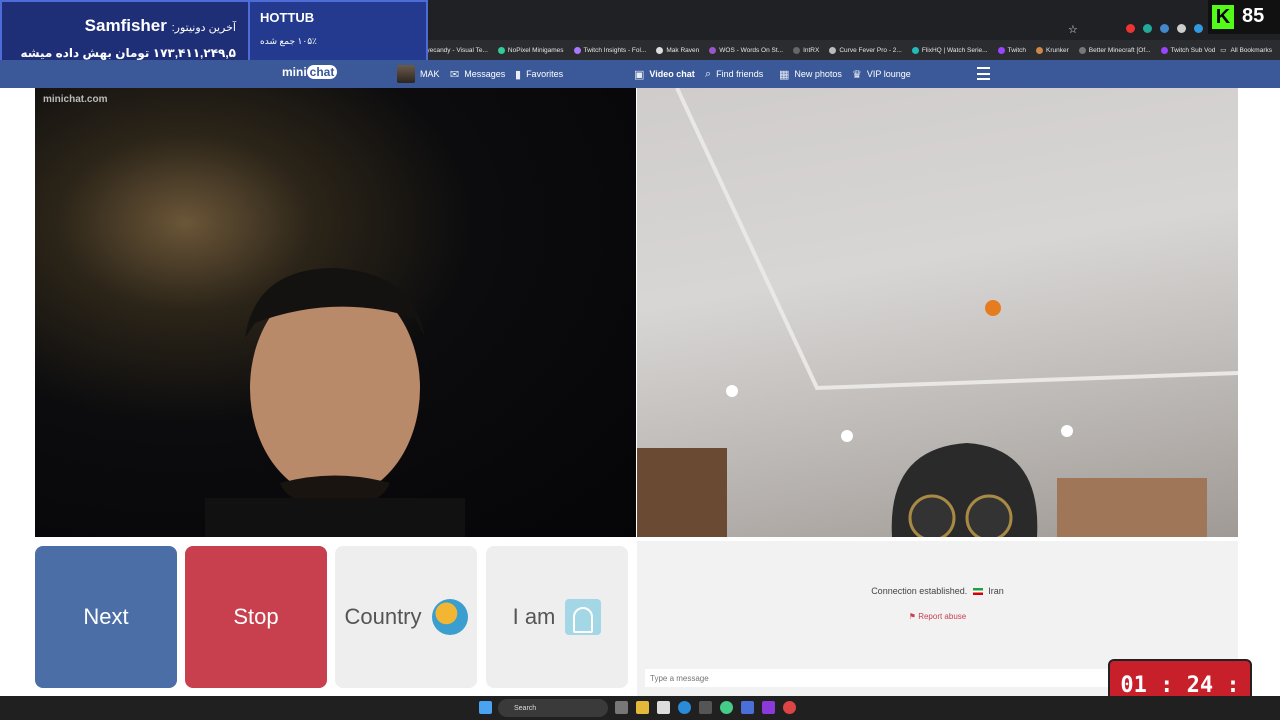  Describe the element at coordinates (1223, 17) in the screenshot. I see `kick-logo-icon: K` at that location.